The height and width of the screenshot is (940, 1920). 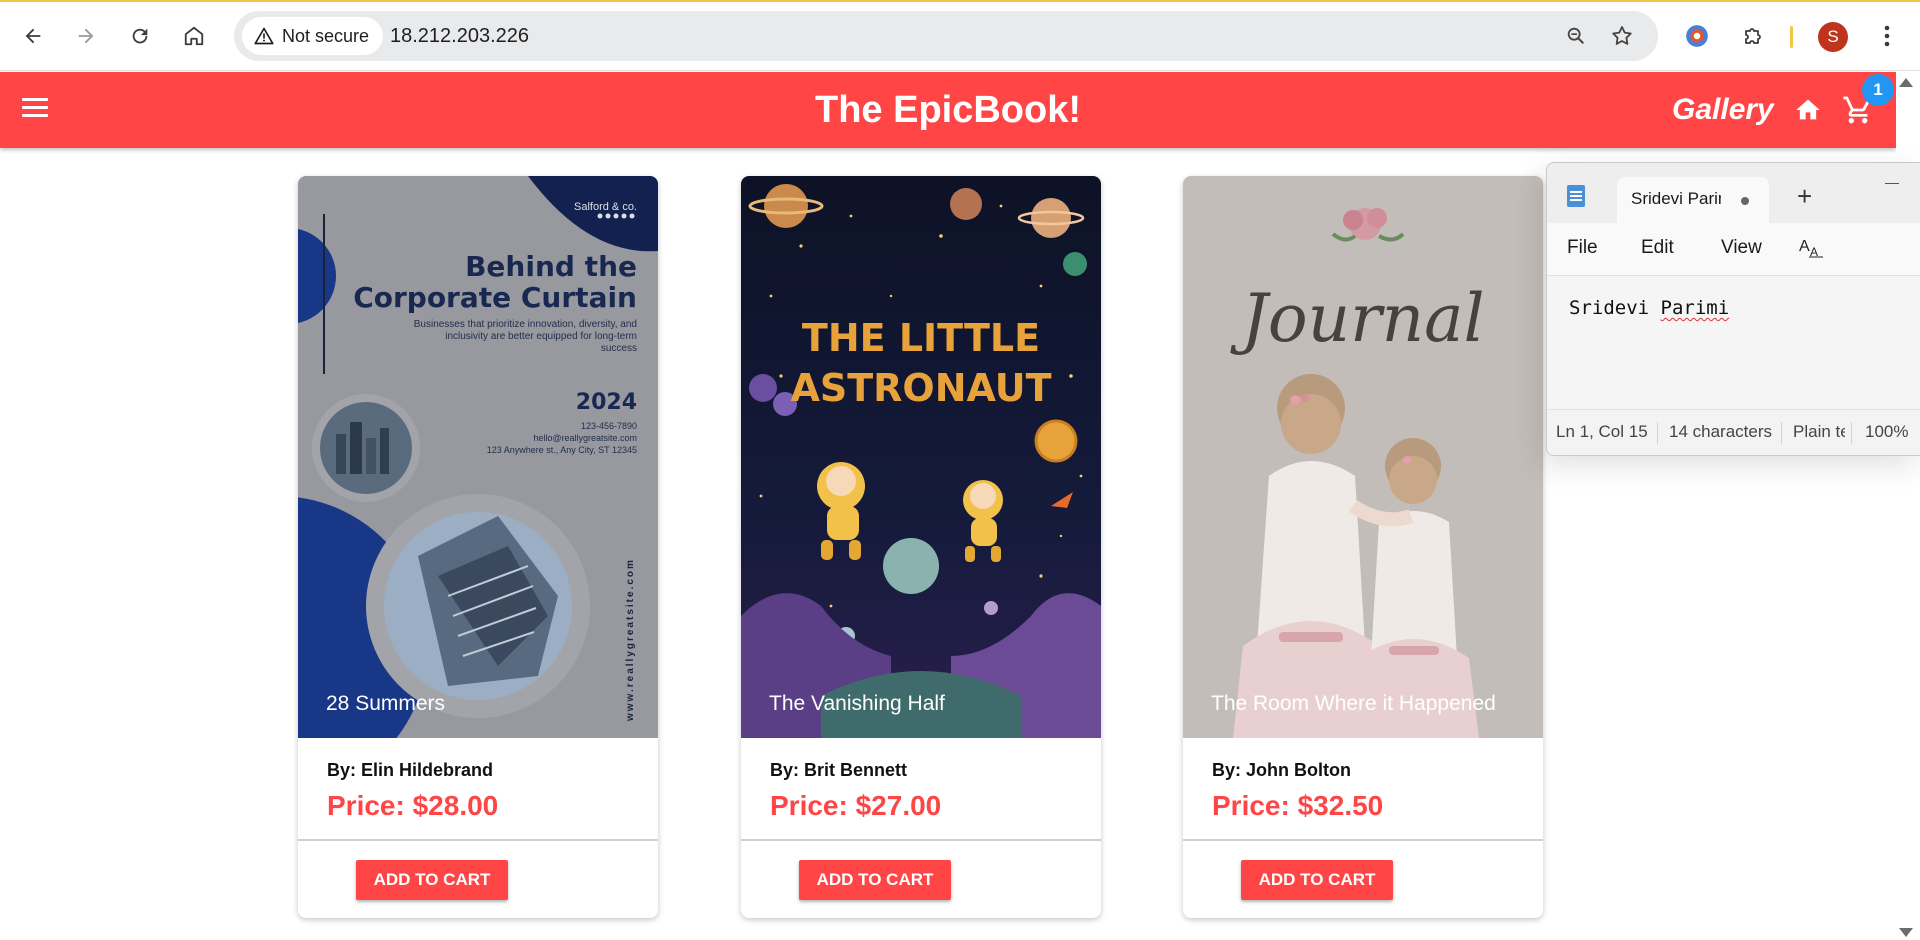 I want to click on home-icon, so click(x=1808, y=110).